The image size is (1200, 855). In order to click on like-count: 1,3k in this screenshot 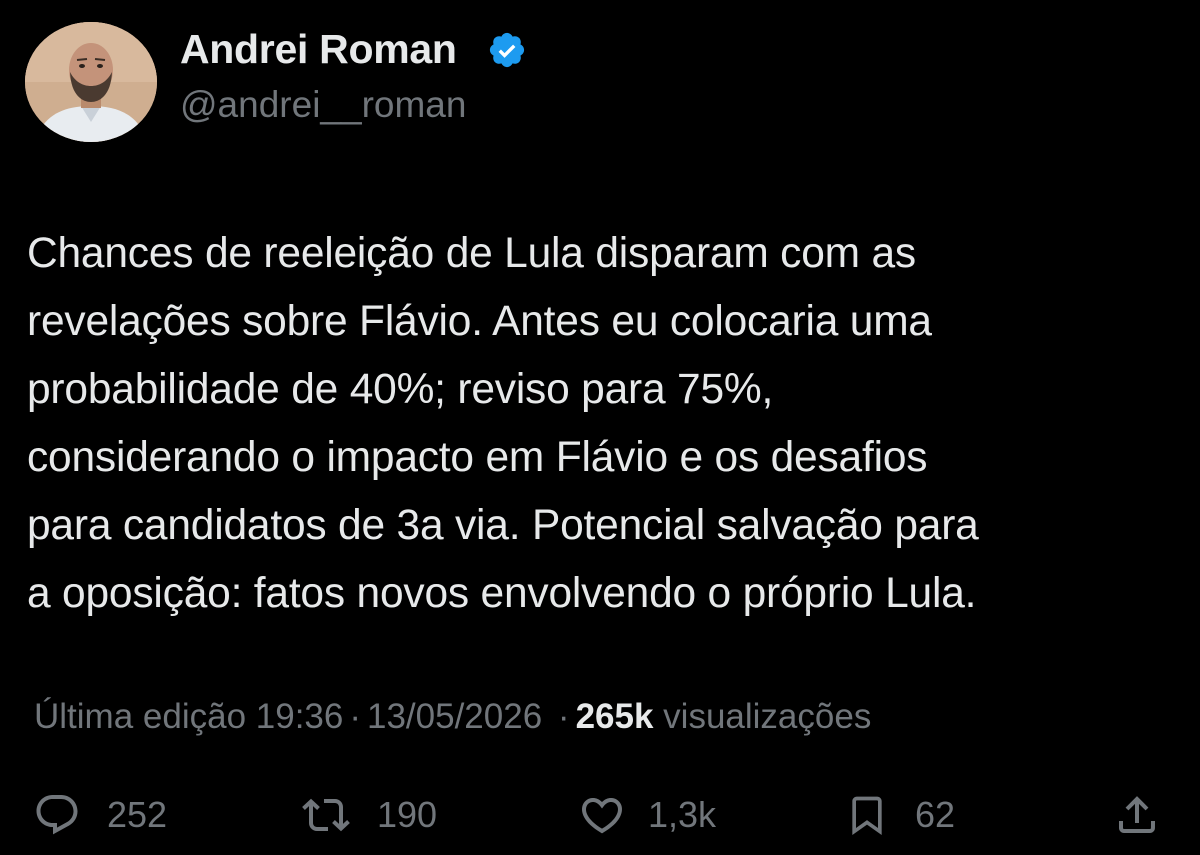, I will do `click(682, 814)`.